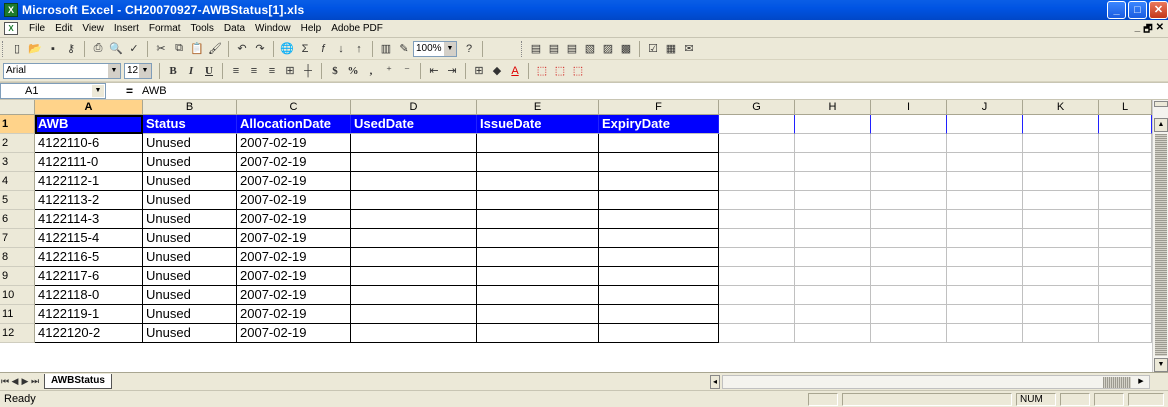 The height and width of the screenshot is (407, 1168). I want to click on cell-l5, so click(1125, 200).